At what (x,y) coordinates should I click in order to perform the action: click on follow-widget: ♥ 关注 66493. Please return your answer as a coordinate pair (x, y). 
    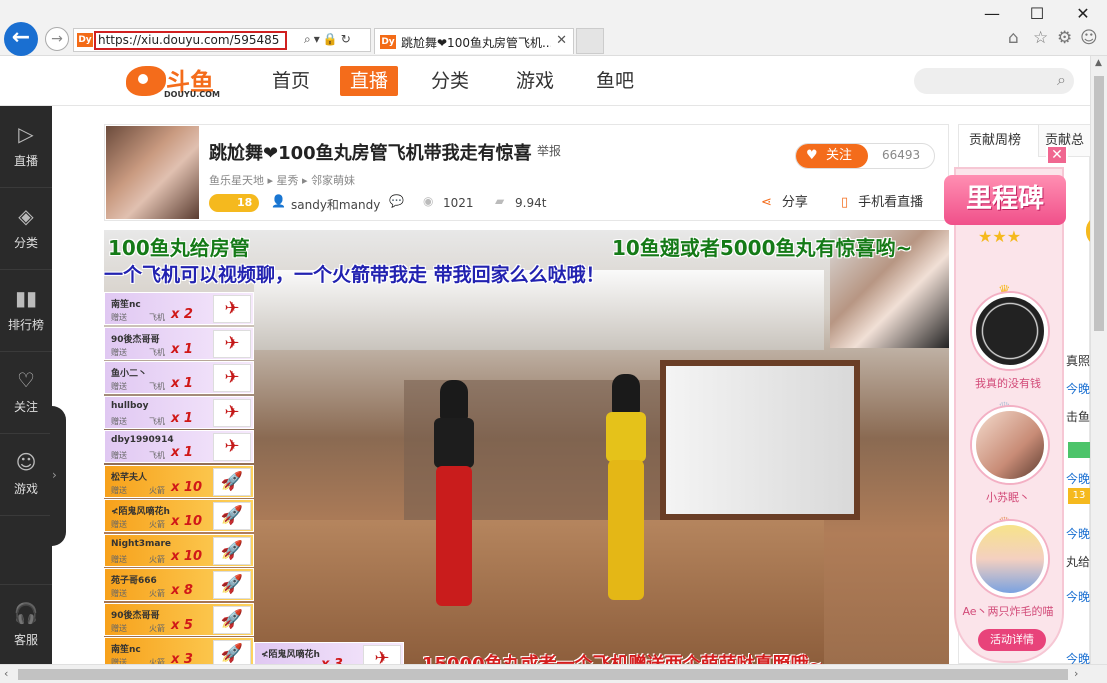
    Looking at the image, I should click on (865, 156).